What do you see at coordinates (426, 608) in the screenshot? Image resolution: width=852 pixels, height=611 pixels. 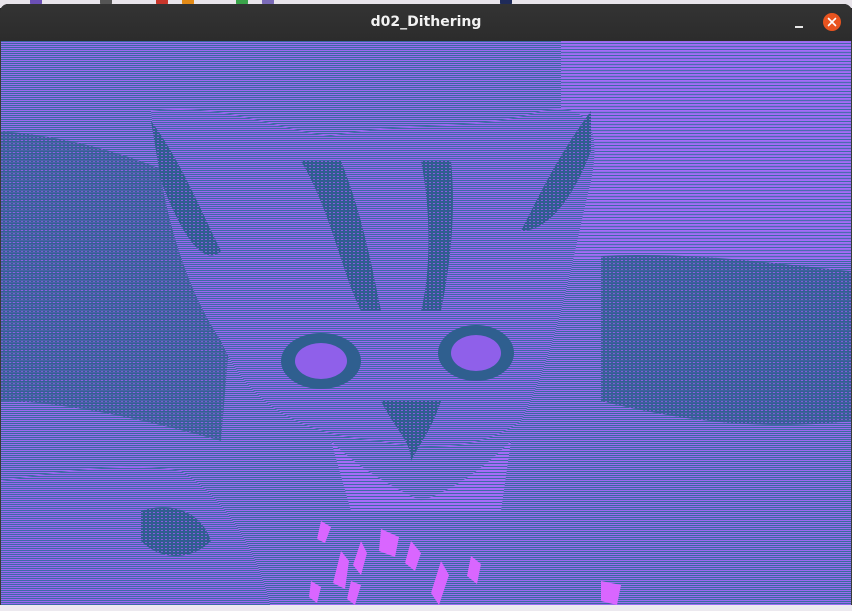 I see `desktop-bottom-edge` at bounding box center [426, 608].